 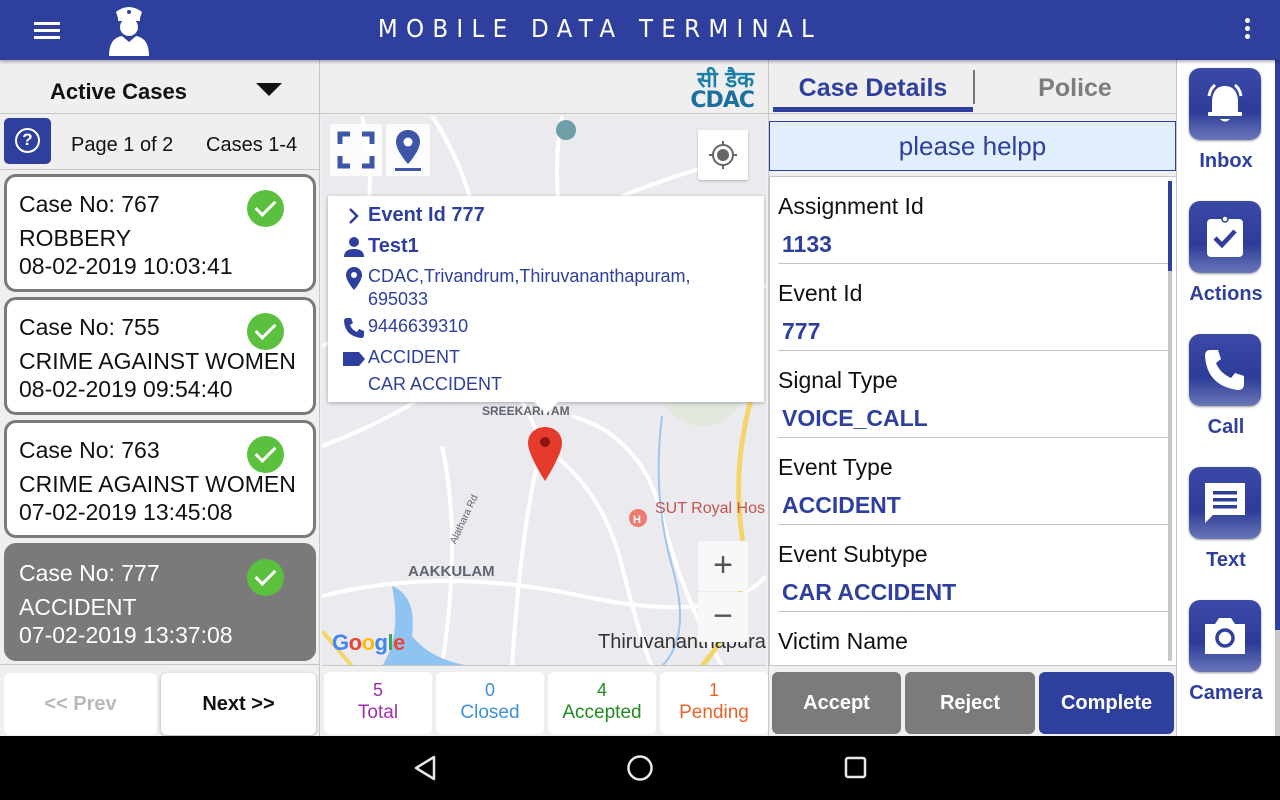 I want to click on cases-panel-header: Active Cases, so click(x=159, y=87).